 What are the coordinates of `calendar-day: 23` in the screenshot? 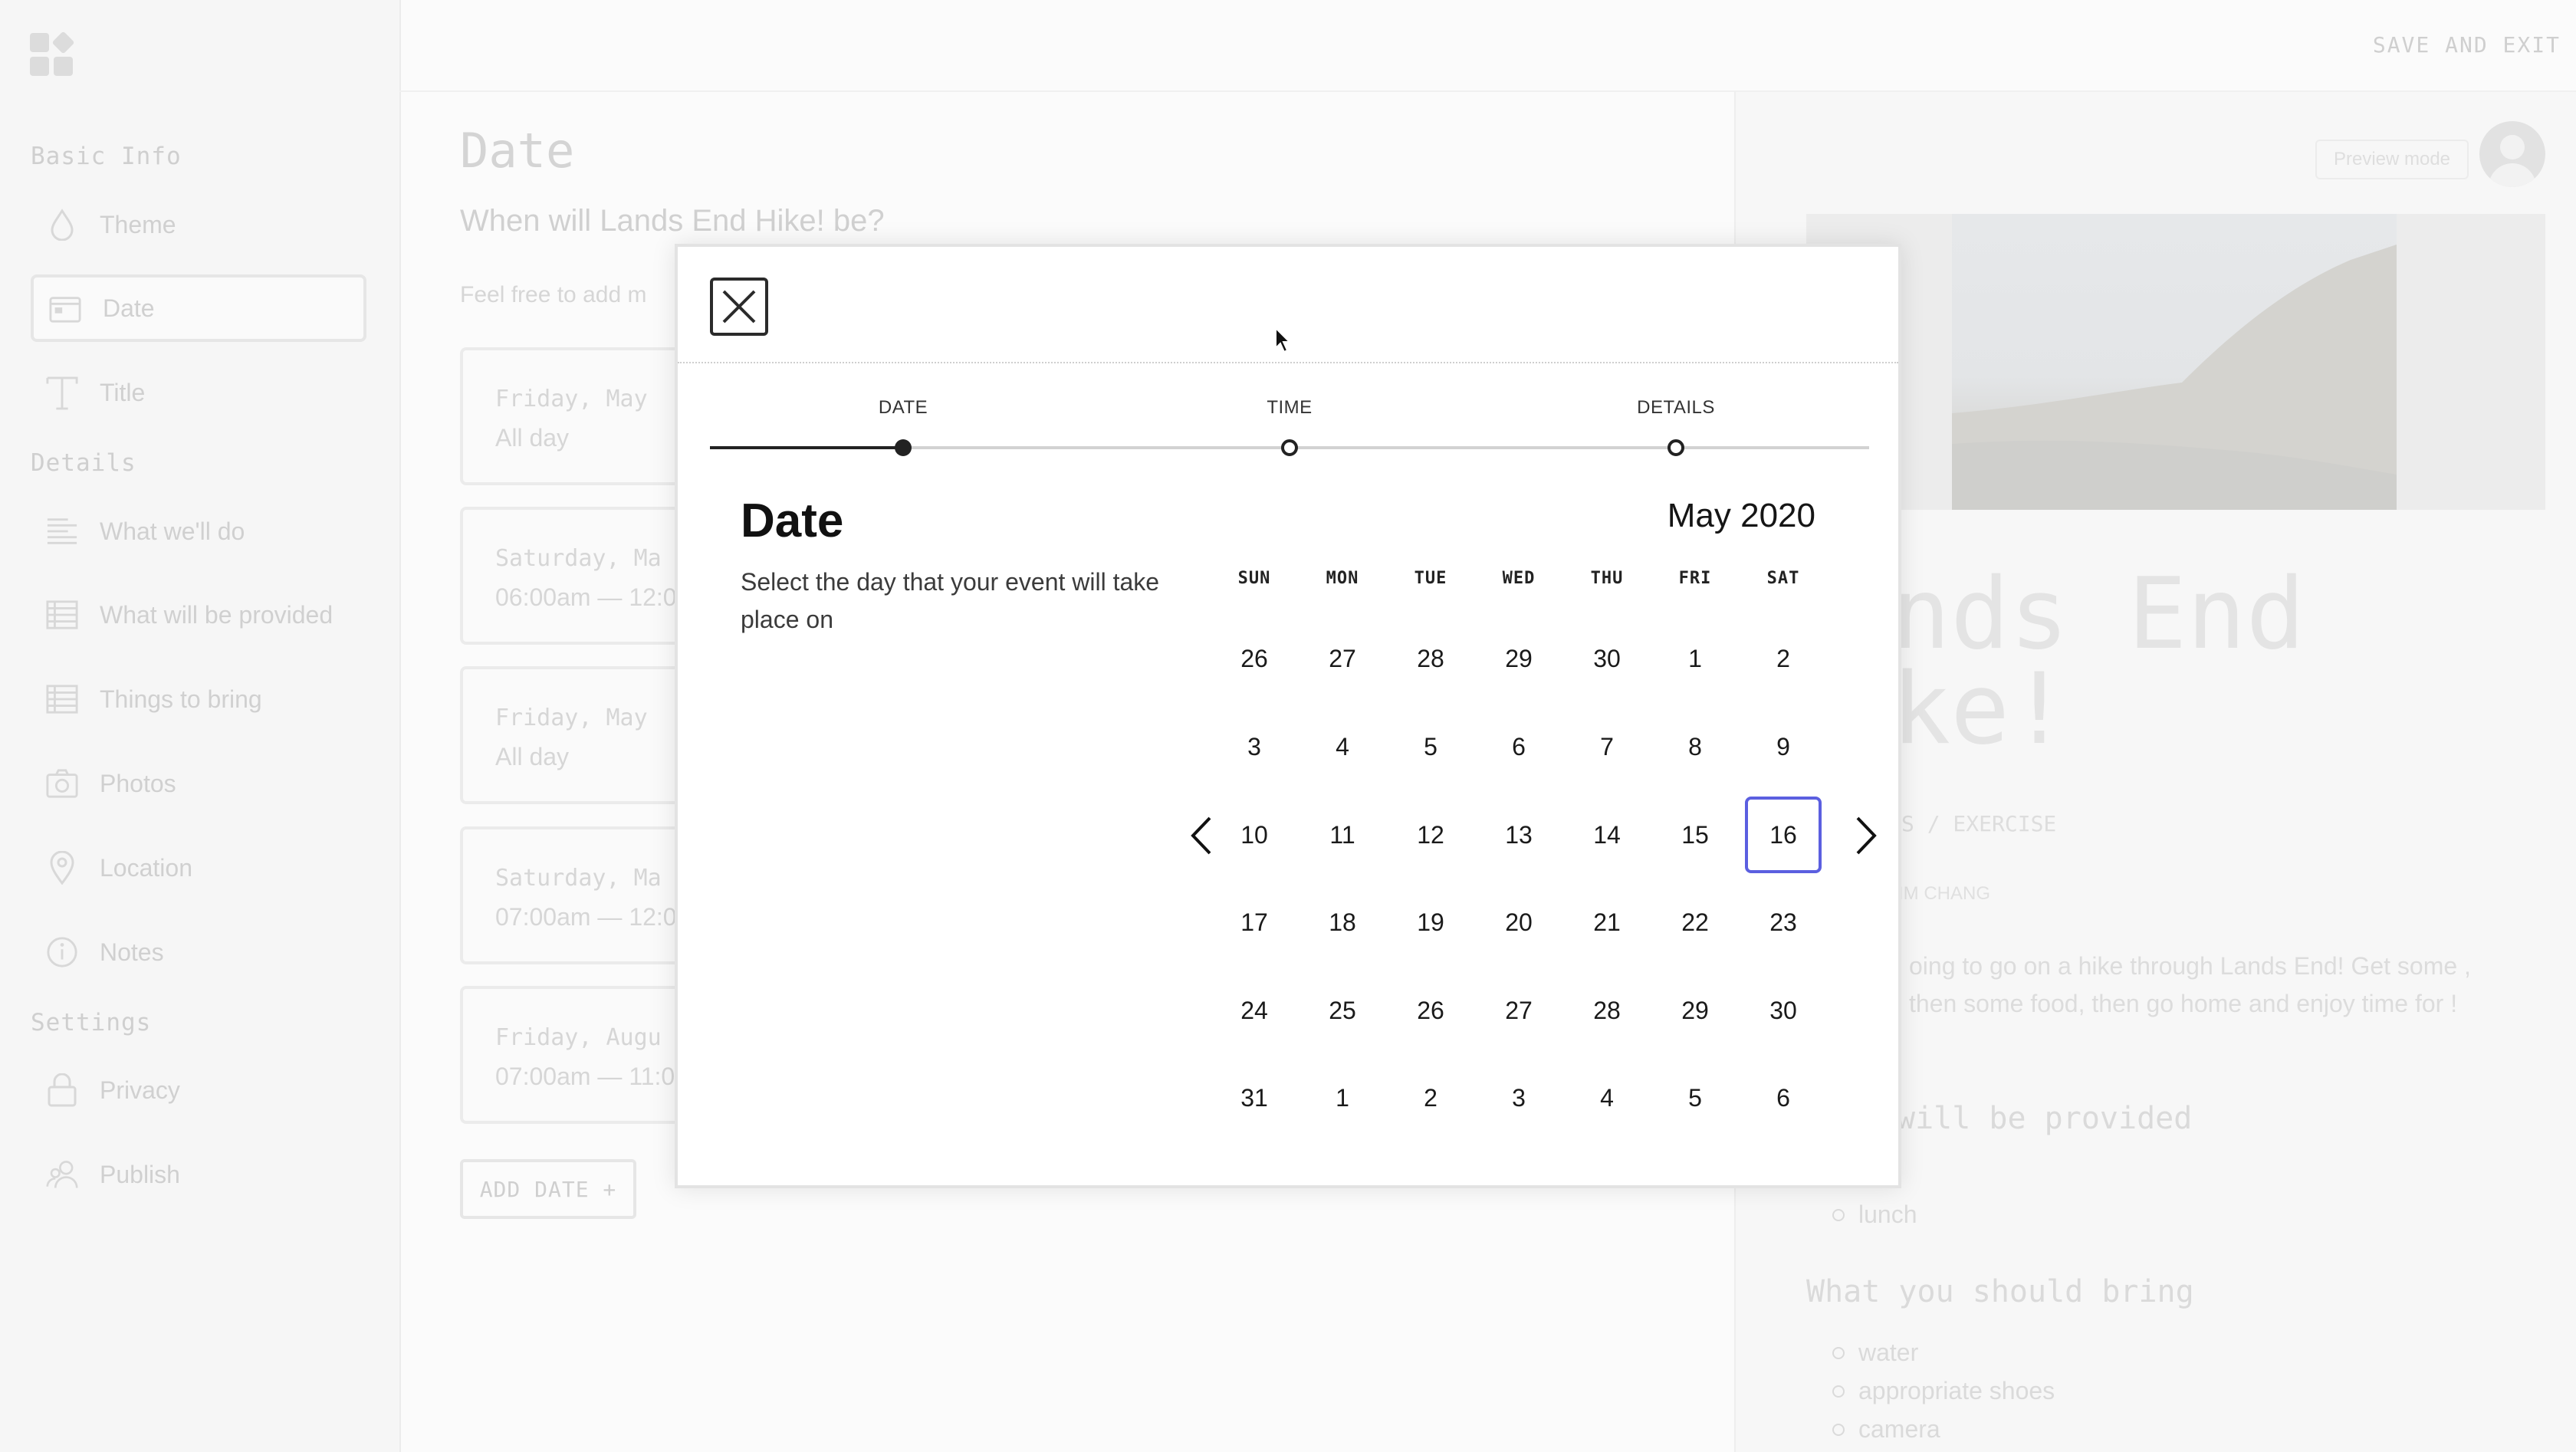 It's located at (1784, 922).